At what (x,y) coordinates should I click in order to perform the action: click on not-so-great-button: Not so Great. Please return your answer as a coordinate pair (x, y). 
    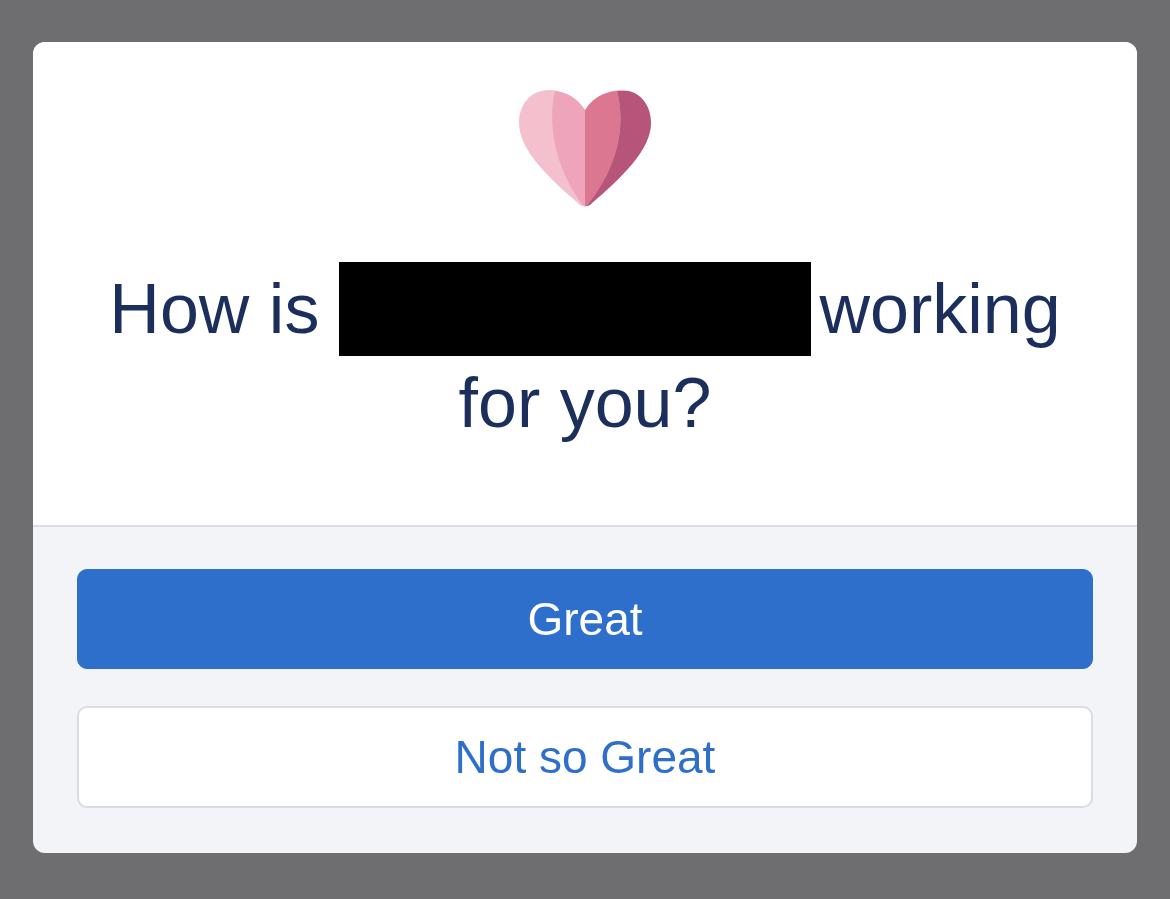
    Looking at the image, I should click on (585, 757).